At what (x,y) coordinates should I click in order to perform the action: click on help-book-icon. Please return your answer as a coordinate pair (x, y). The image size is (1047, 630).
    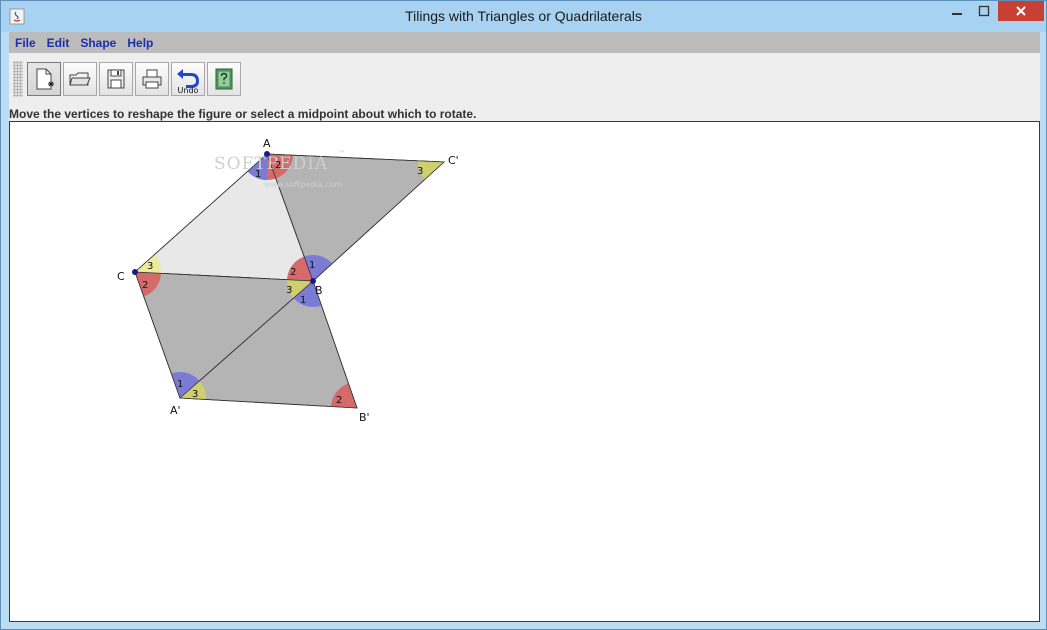
    Looking at the image, I should click on (224, 79).